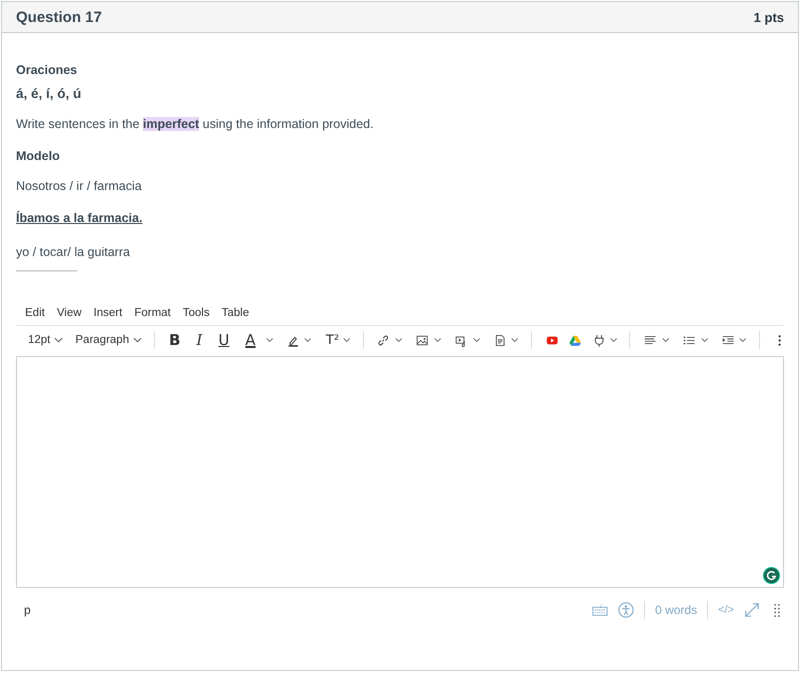 This screenshot has height=674, width=800. Describe the element at coordinates (80, 218) in the screenshot. I see `model-answer: Íbamos a la farmacia.` at that location.